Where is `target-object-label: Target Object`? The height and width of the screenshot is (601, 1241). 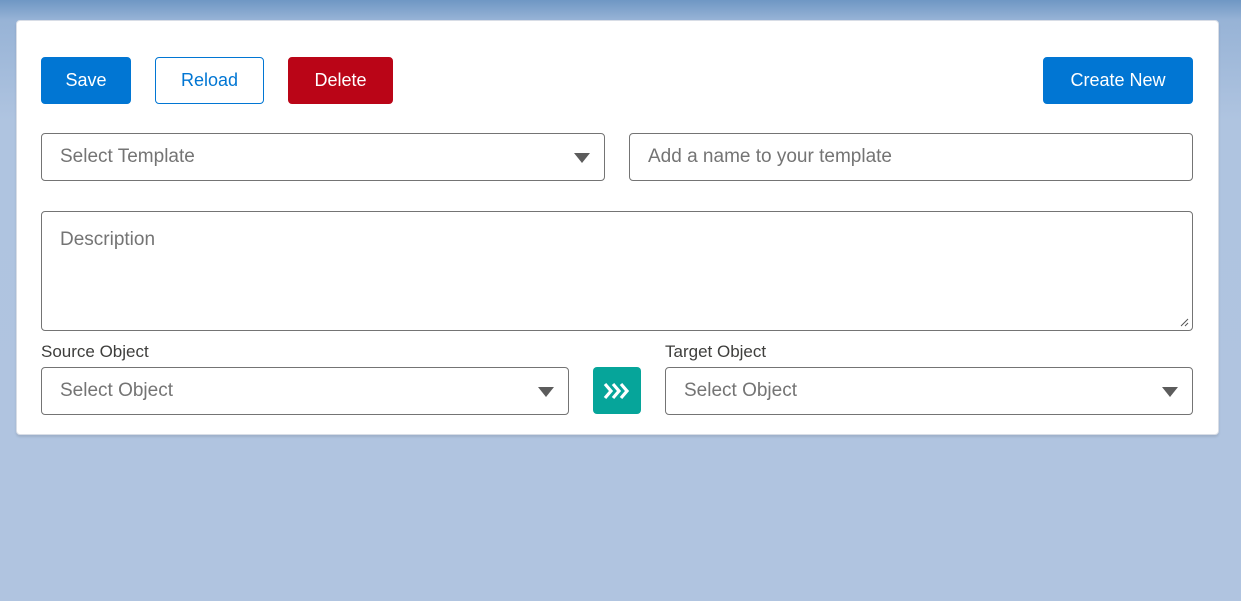 target-object-label: Target Object is located at coordinates (716, 351).